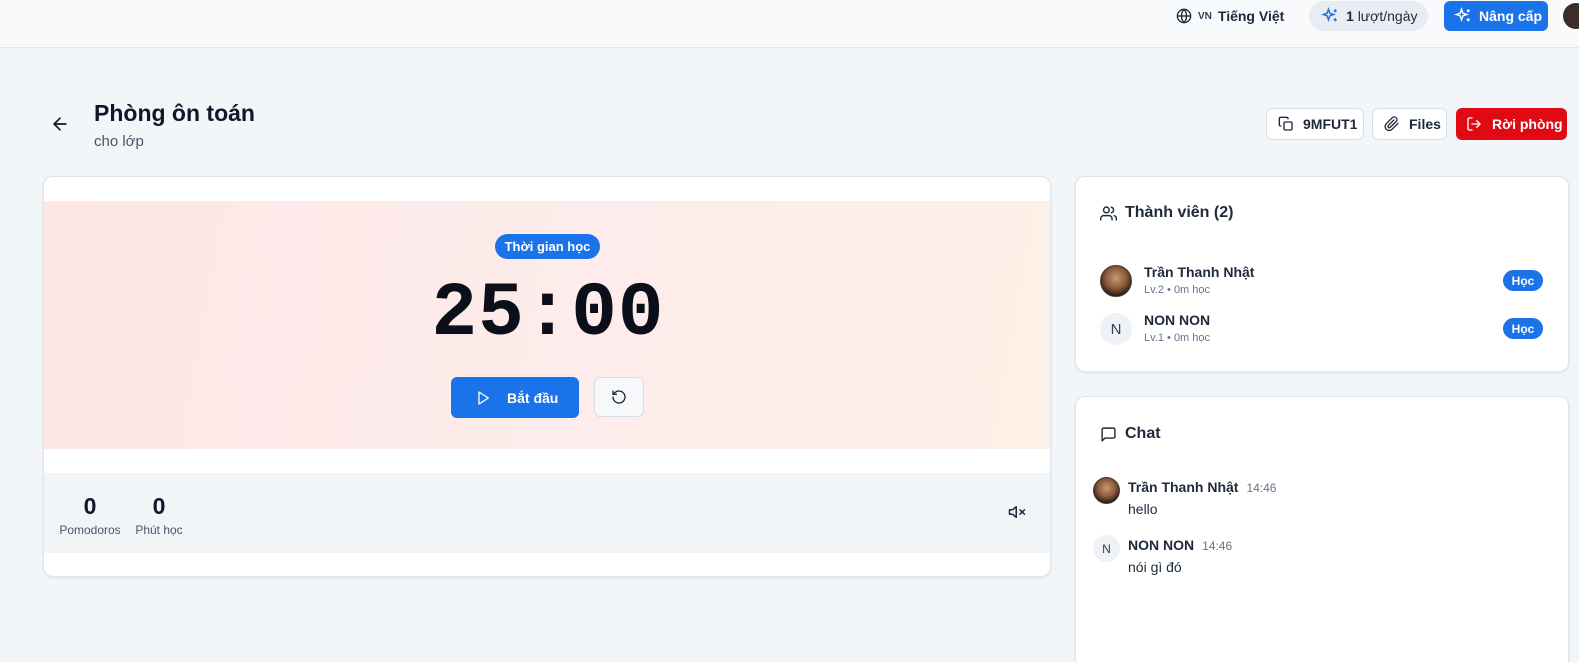  I want to click on member-meta: Lv.2 • 0m học, so click(1177, 290).